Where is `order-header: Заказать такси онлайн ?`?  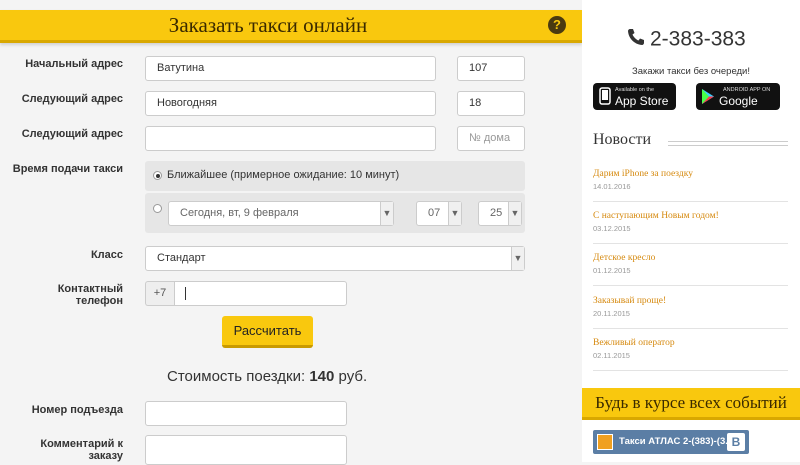 order-header: Заказать такси онлайн ? is located at coordinates (291, 26).